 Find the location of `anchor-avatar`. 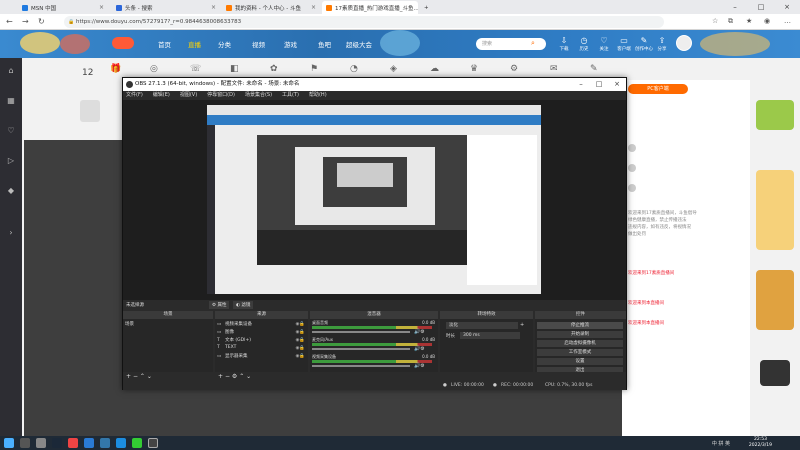

anchor-avatar is located at coordinates (90, 111).